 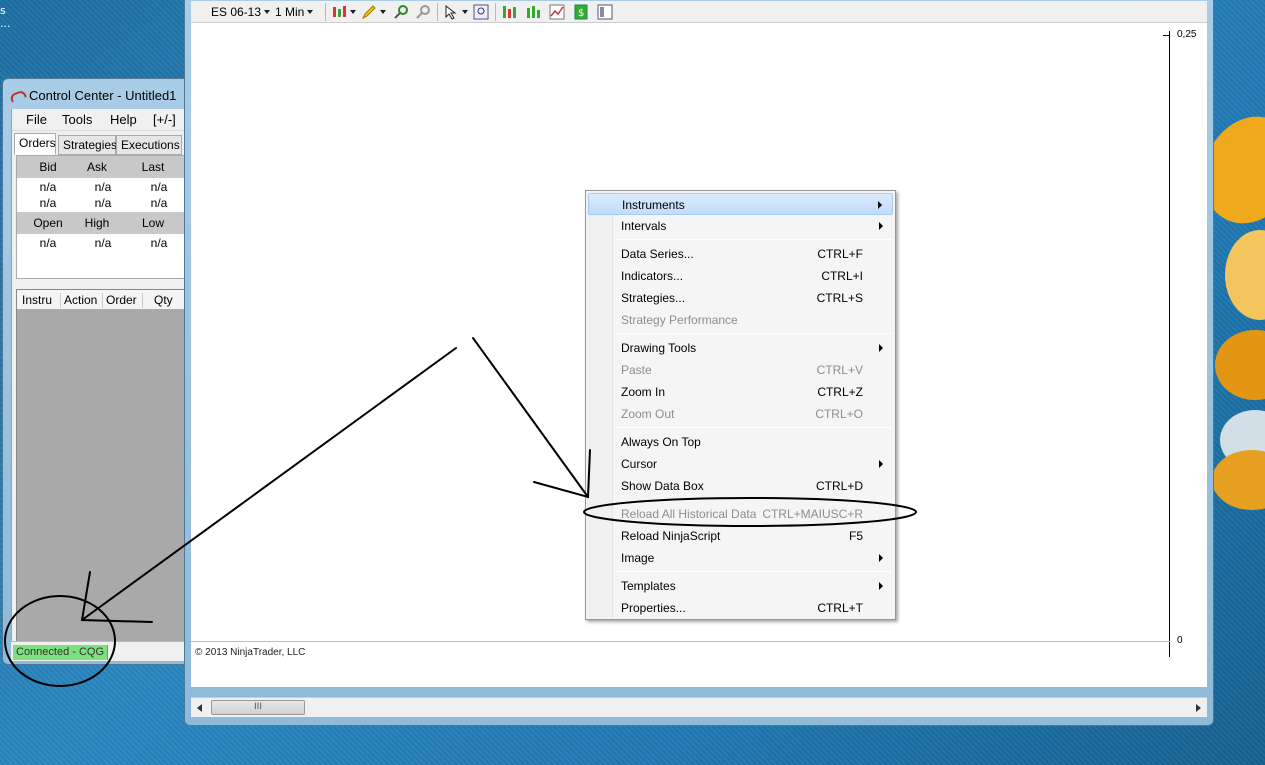 I want to click on annotation-arrow-to-menu, so click(x=530, y=417).